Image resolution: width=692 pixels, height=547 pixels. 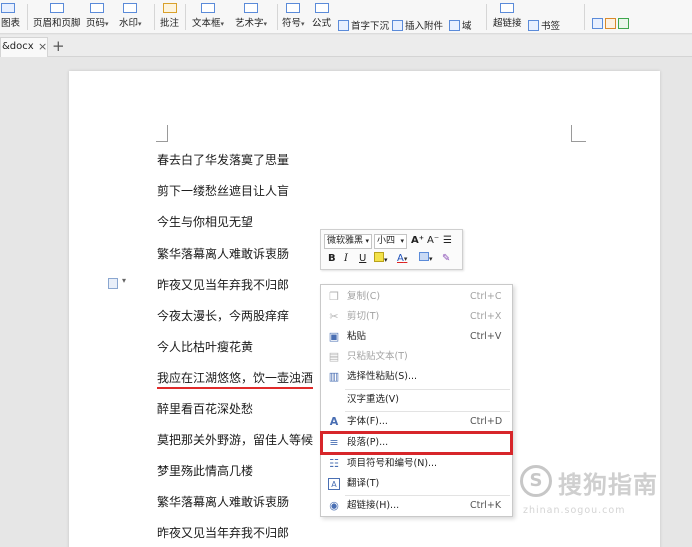 I want to click on underline-button: U, so click(x=362, y=259).